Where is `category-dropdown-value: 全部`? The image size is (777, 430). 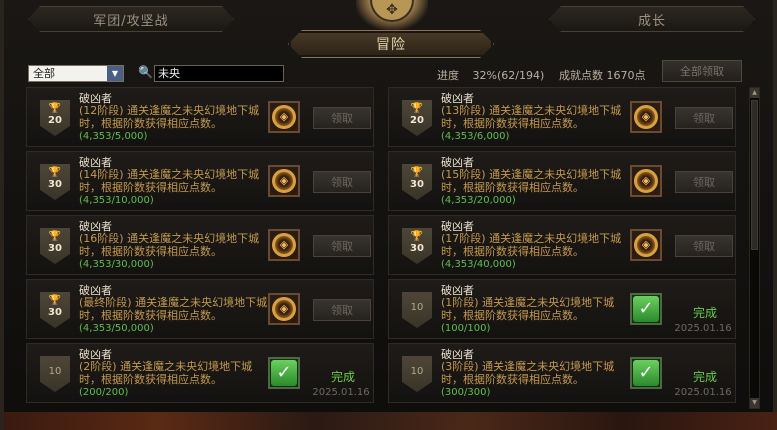 category-dropdown-value: 全部 is located at coordinates (44, 73).